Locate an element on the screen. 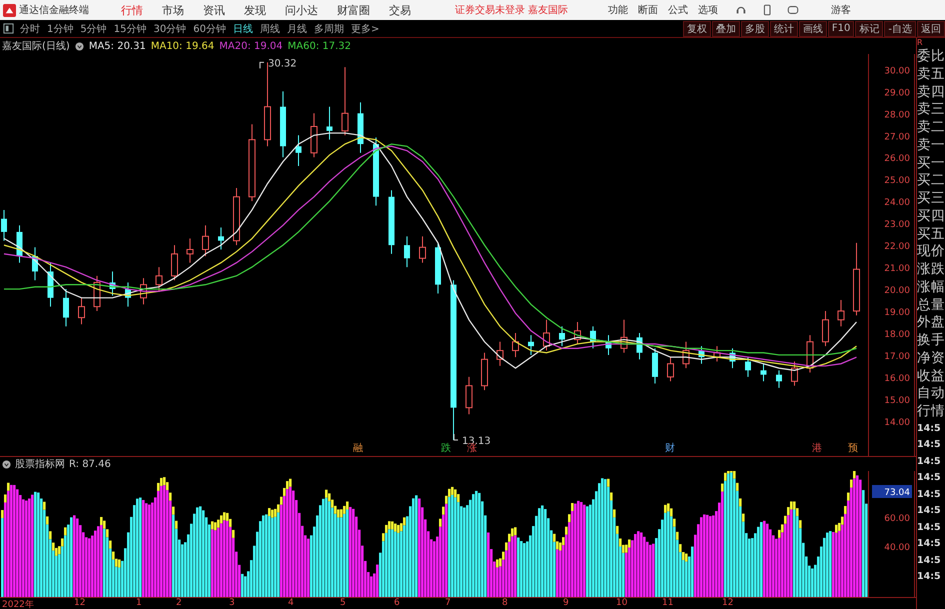 Image resolution: width=945 pixels, height=609 pixels. period-tab: 更多> is located at coordinates (365, 29).